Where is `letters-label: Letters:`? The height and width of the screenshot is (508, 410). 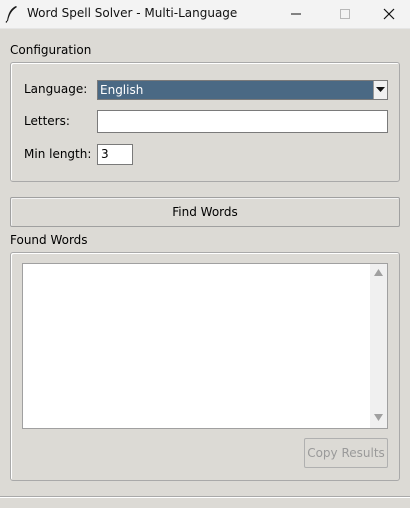 letters-label: Letters: is located at coordinates (47, 121).